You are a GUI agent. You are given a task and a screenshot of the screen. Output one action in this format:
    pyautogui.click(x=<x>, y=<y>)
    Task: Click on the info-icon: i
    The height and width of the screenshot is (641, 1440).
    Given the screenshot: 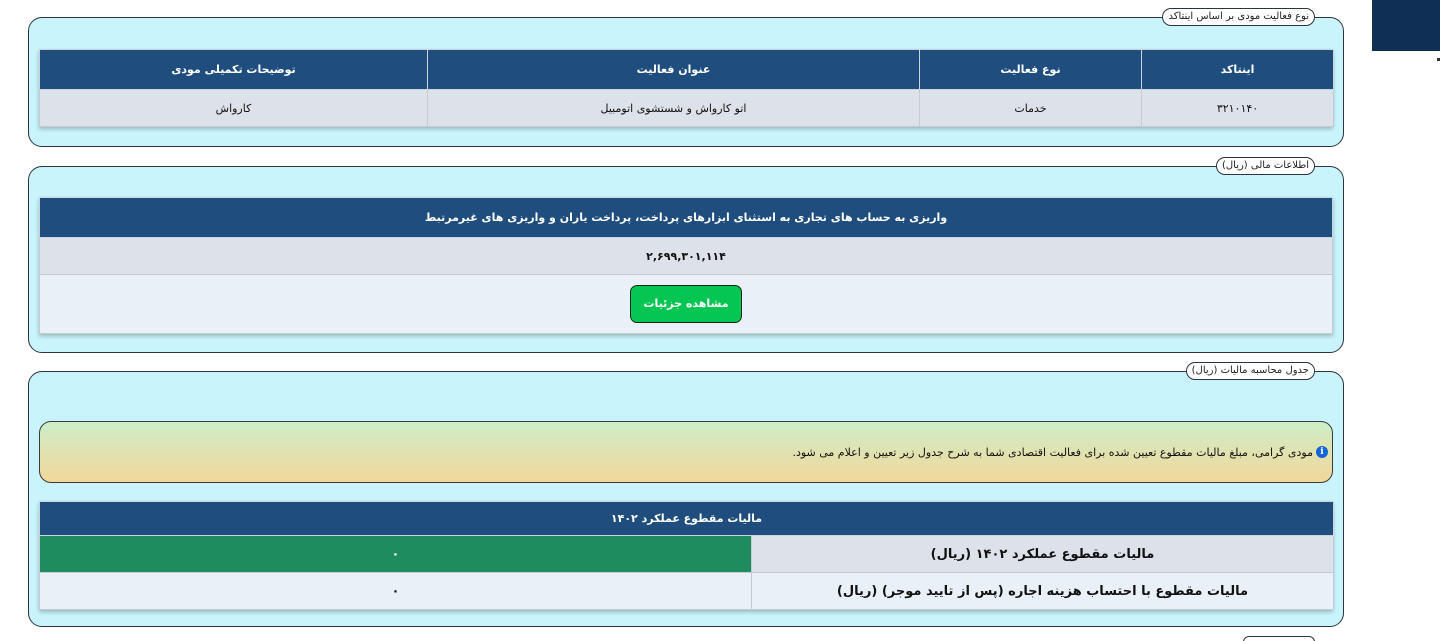 What is the action you would take?
    pyautogui.click(x=1322, y=452)
    